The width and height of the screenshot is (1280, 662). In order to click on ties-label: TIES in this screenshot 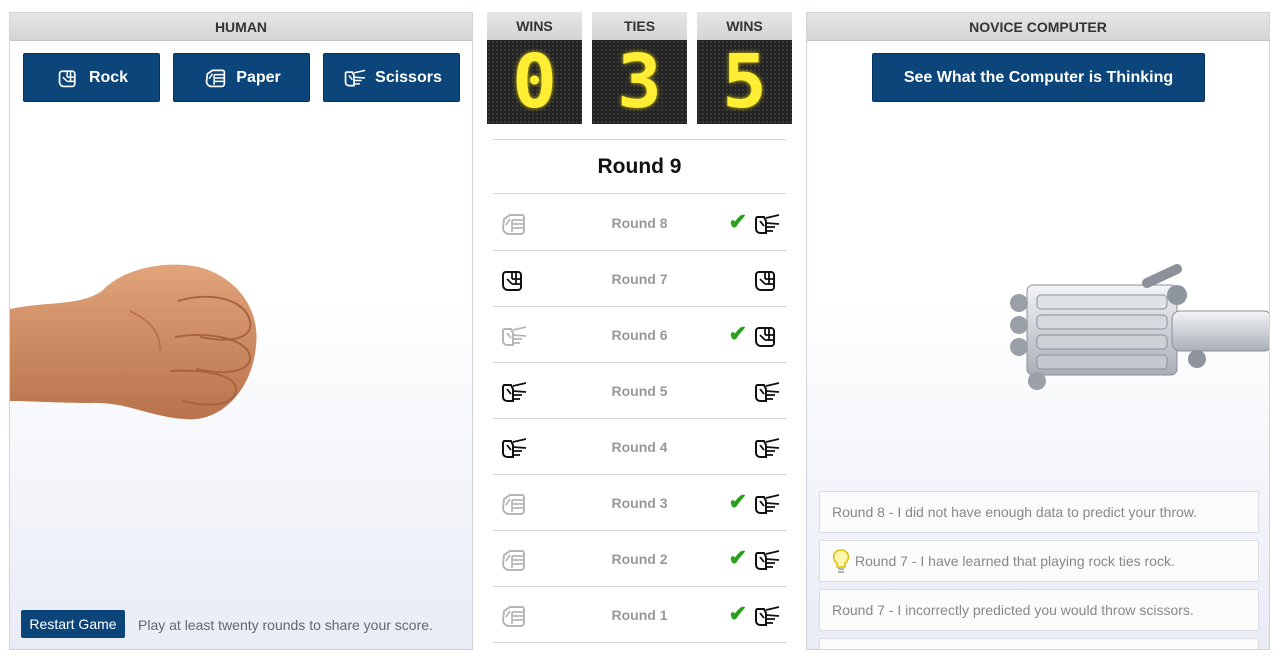, I will do `click(639, 26)`.